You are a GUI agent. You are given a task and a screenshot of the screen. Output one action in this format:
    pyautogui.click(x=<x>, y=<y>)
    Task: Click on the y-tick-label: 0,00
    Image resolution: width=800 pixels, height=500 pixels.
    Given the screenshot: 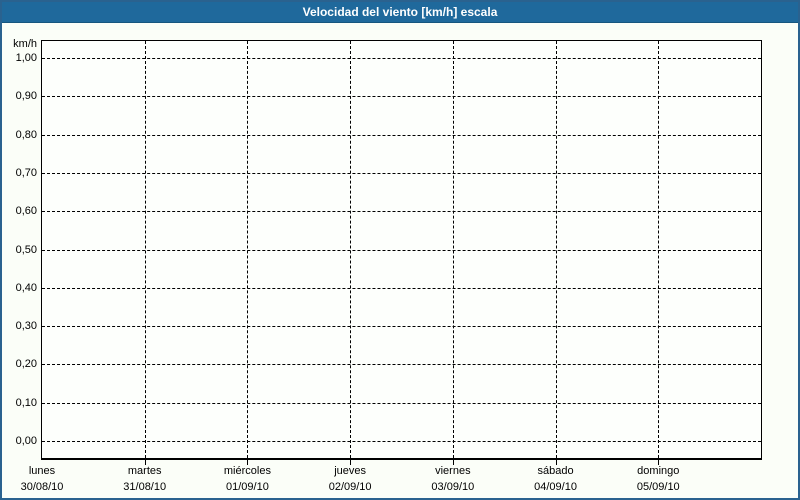 What is the action you would take?
    pyautogui.click(x=26, y=441)
    